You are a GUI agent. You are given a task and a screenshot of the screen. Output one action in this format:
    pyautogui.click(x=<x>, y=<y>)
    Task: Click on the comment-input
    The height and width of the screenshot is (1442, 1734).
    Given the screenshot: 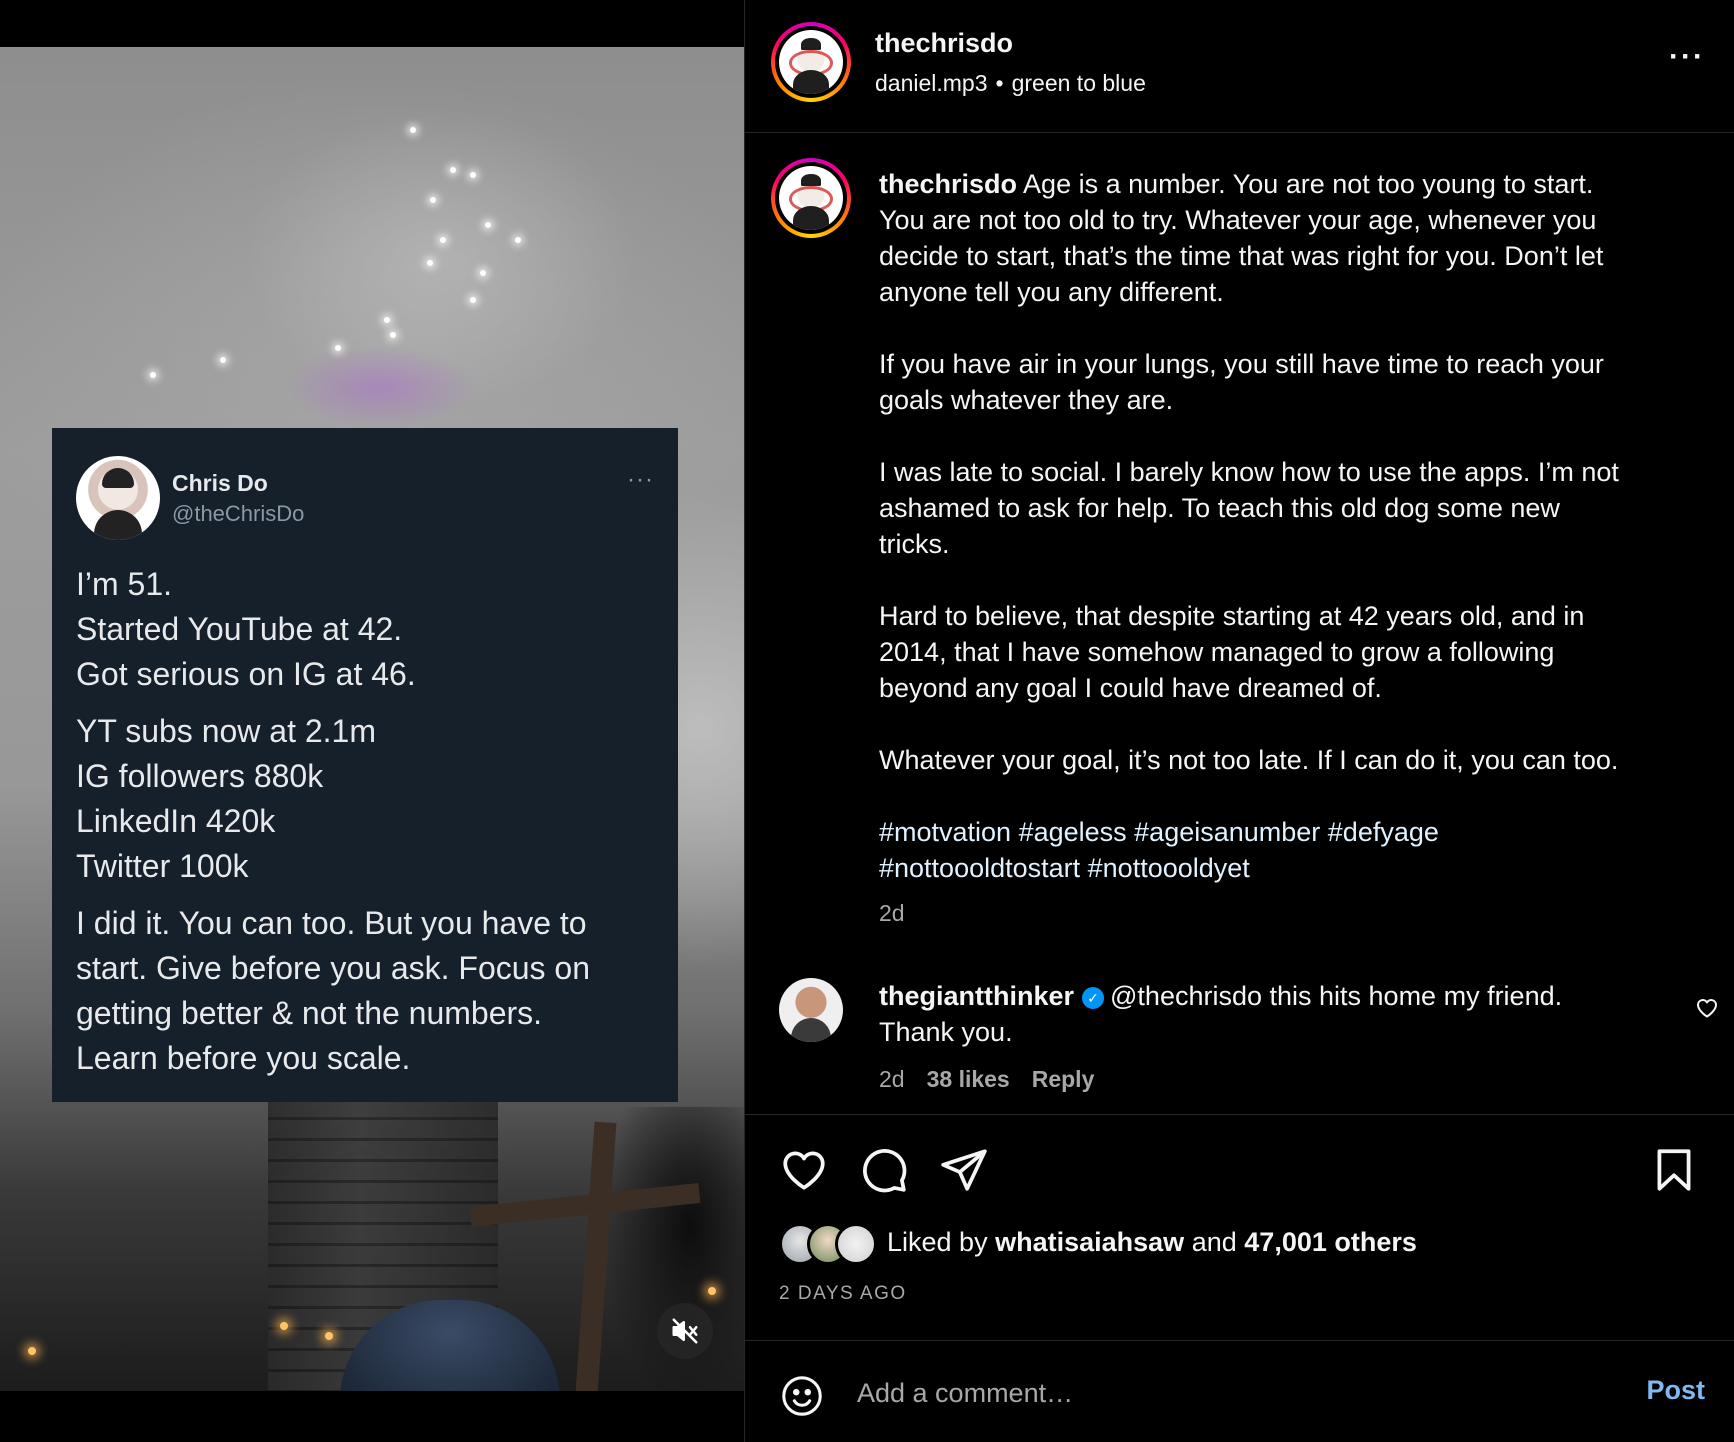 What is the action you would take?
    pyautogui.click(x=1207, y=1393)
    